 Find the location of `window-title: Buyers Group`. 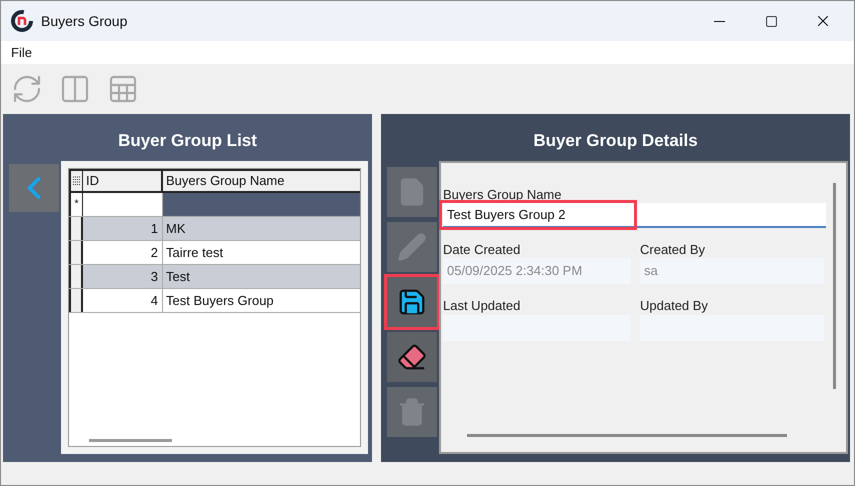

window-title: Buyers Group is located at coordinates (84, 21).